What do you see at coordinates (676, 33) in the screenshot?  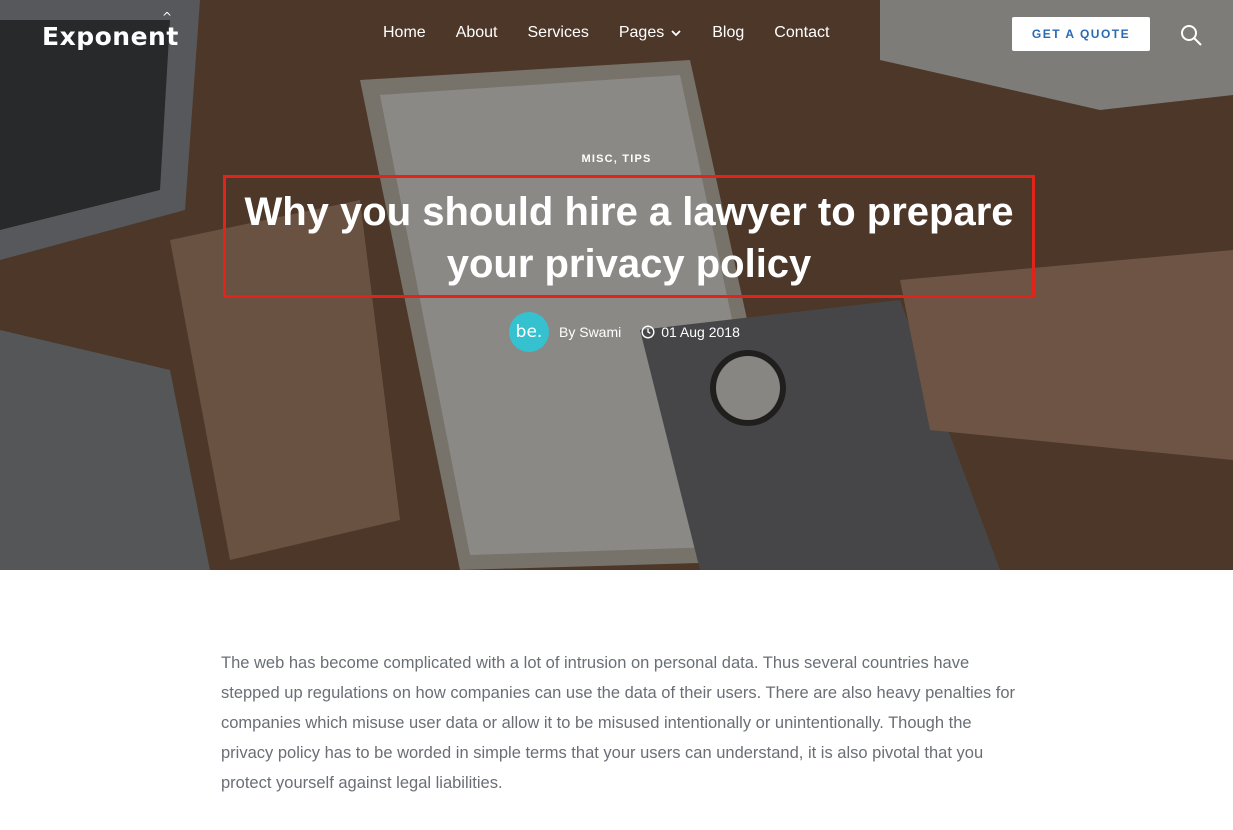 I see `chevron-down-icon` at bounding box center [676, 33].